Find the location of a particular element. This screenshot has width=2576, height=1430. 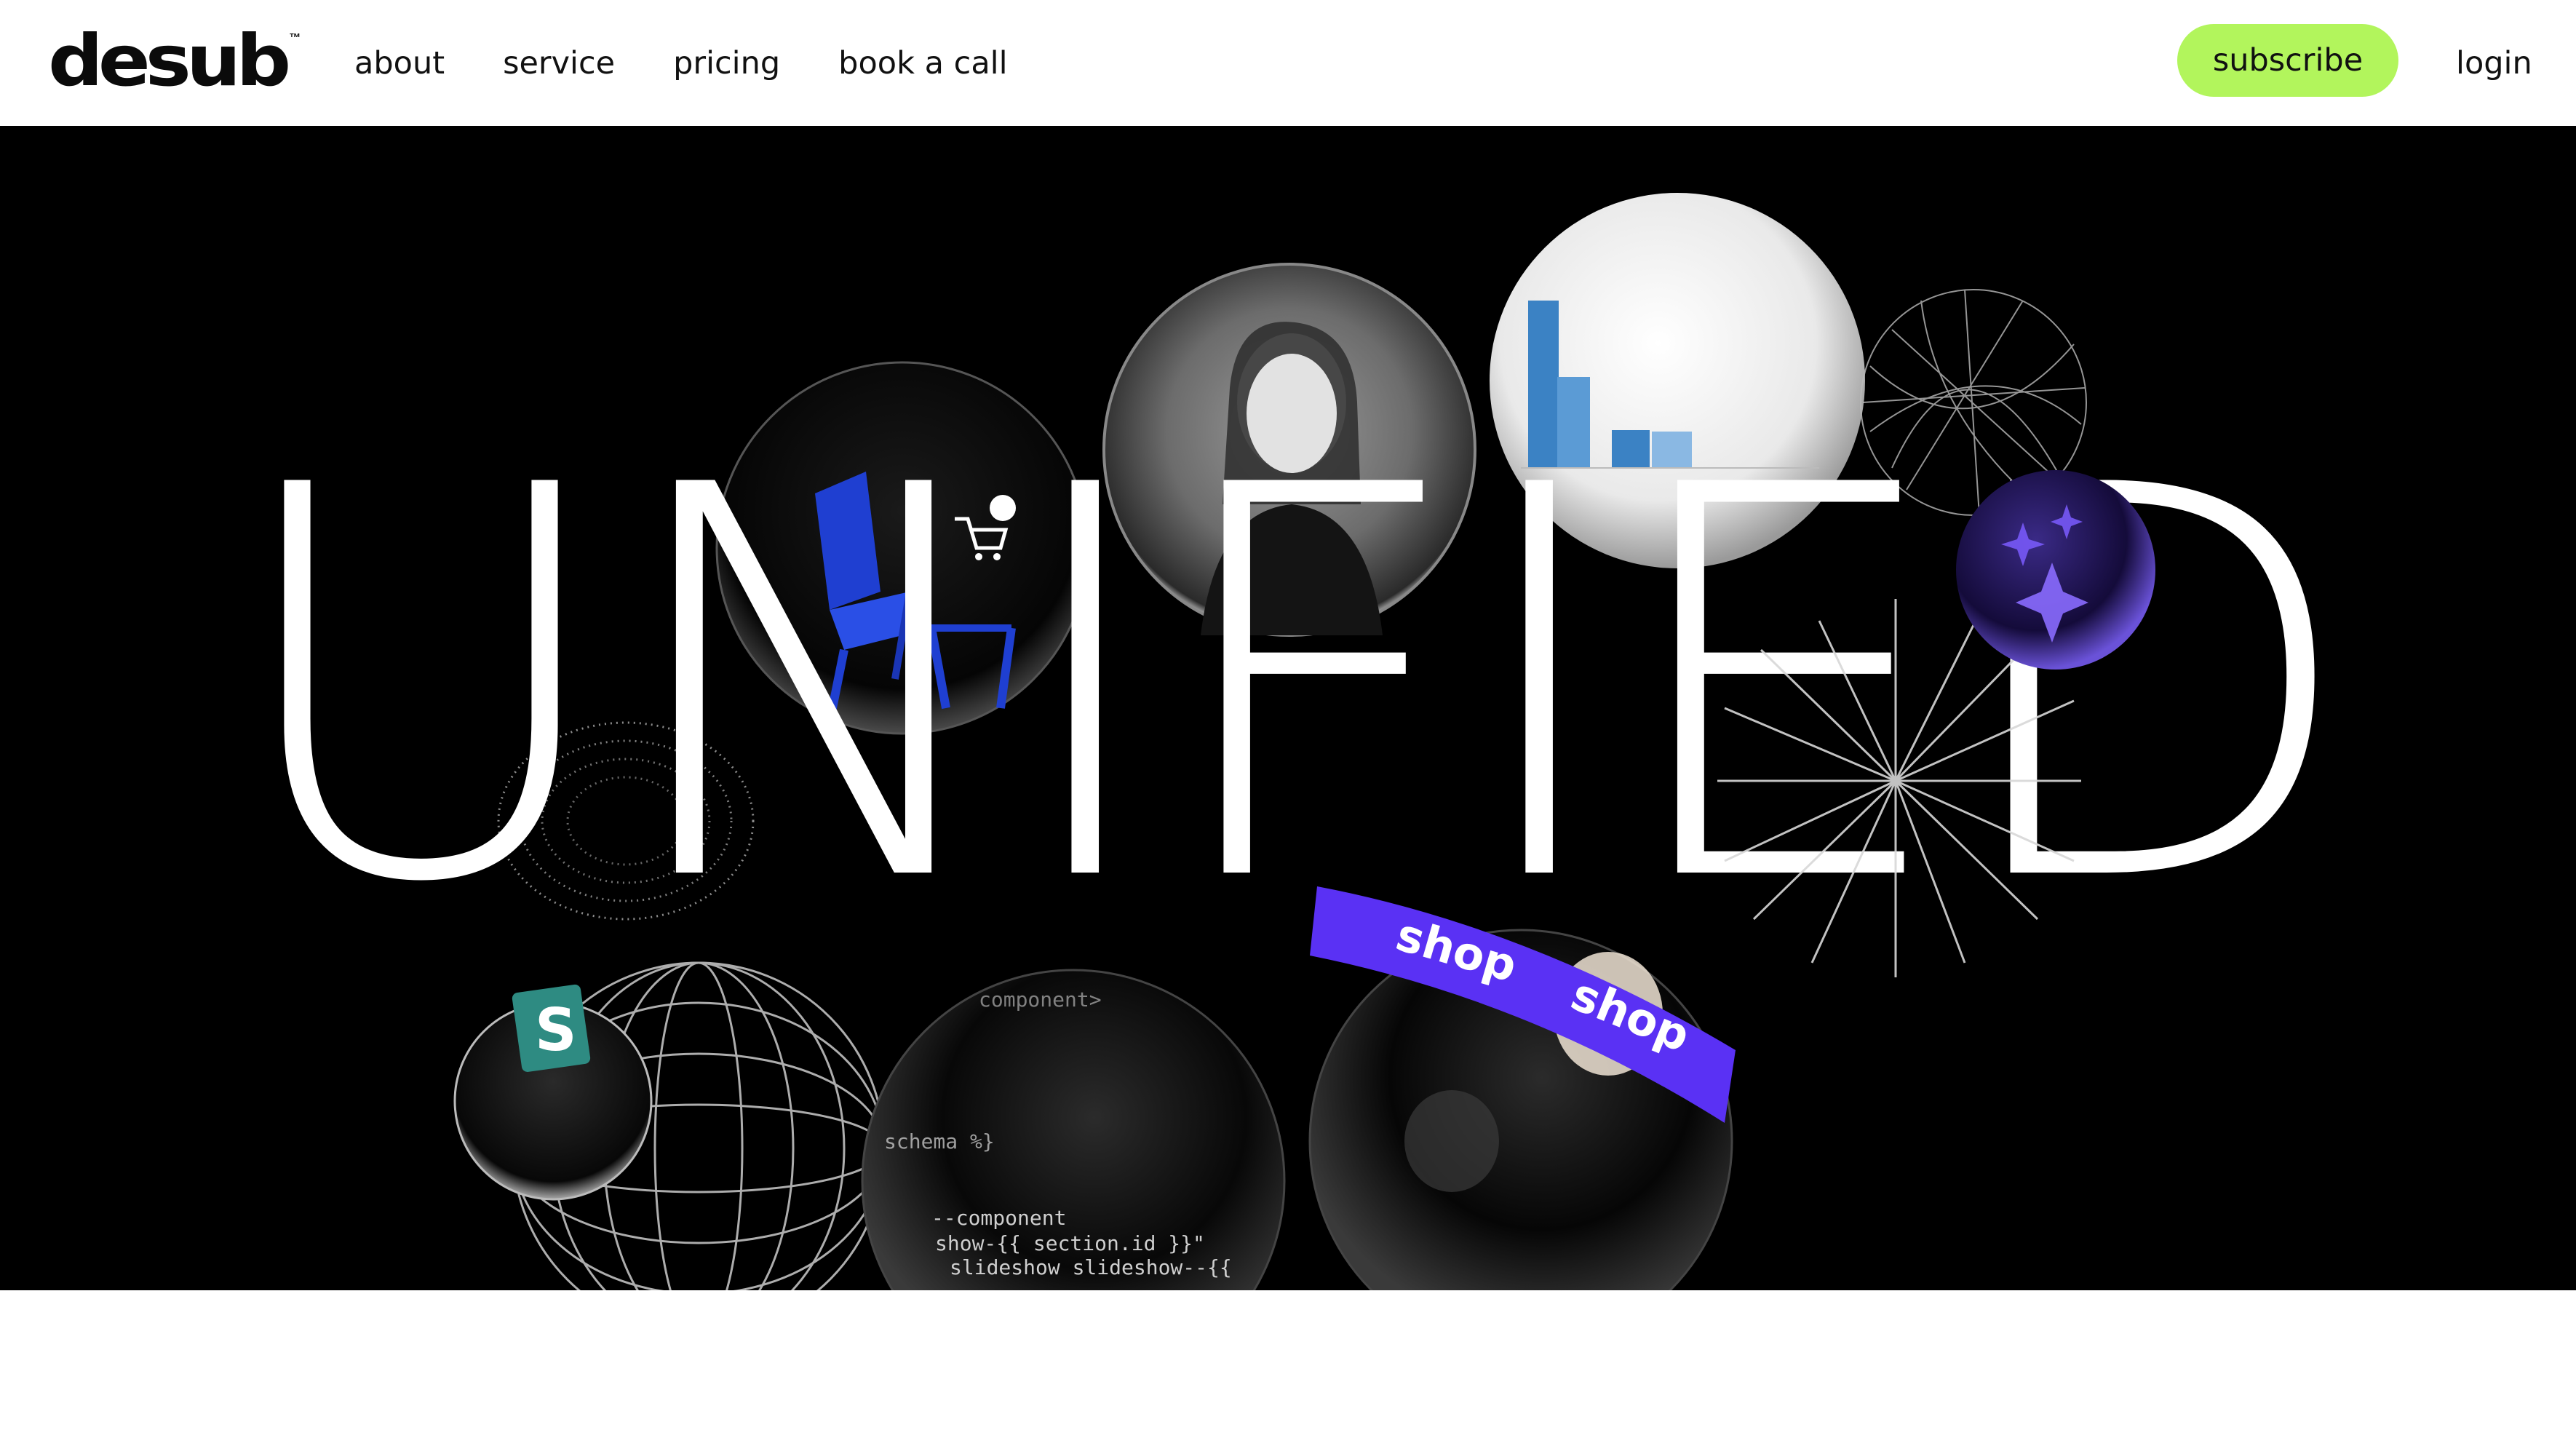

shopify-bag-icon: S is located at coordinates (556, 1030).